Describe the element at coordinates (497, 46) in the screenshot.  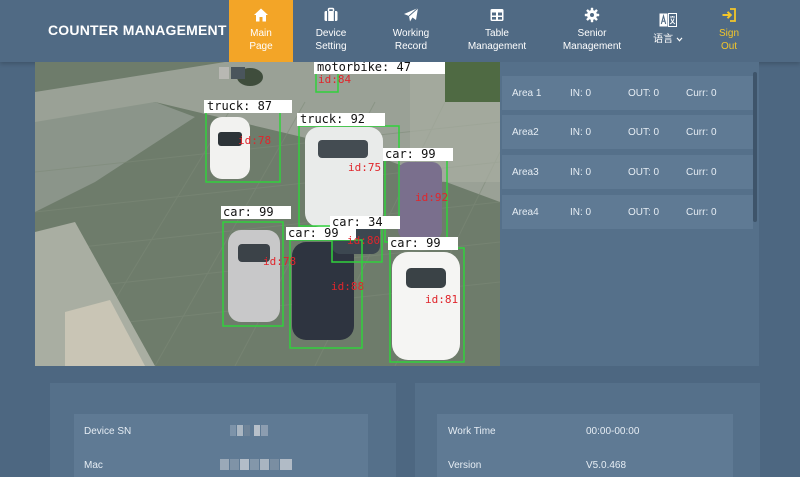
I see `nav-table-management-label2: Management` at that location.